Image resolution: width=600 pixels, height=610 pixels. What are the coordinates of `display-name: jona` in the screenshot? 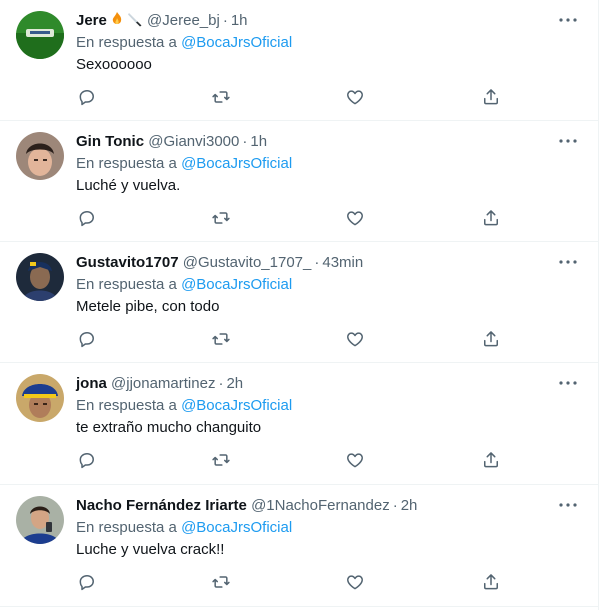 It's located at (91, 383).